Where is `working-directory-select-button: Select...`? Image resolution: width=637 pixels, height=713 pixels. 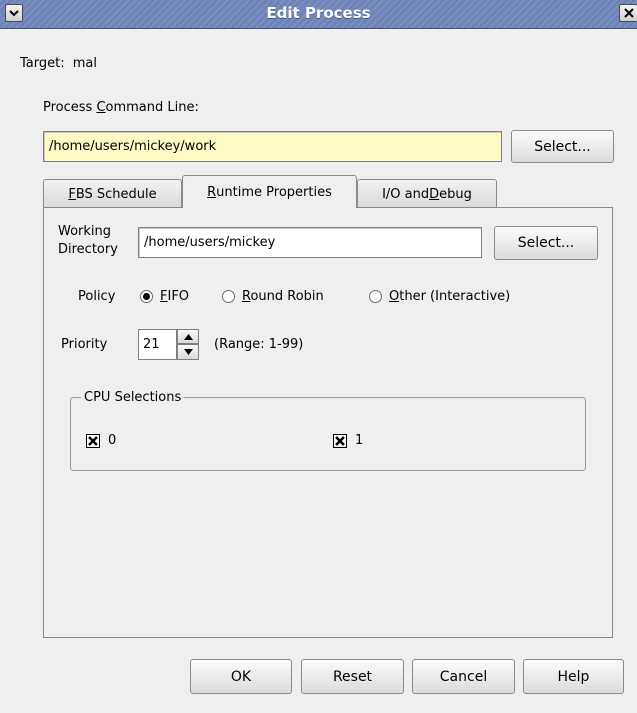 working-directory-select-button: Select... is located at coordinates (546, 243).